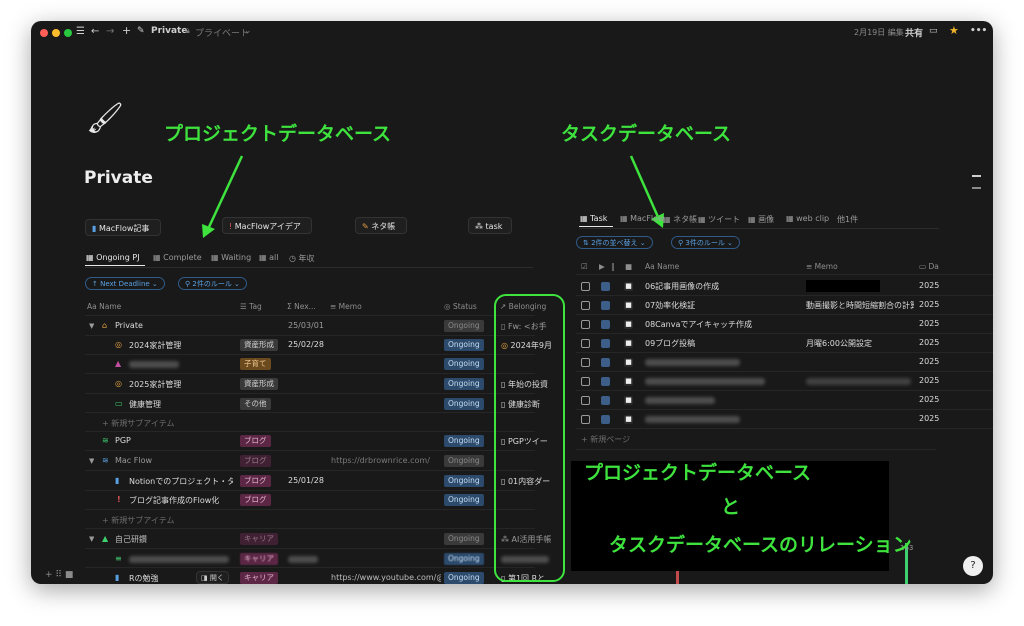 The width and height of the screenshot is (1024, 626). I want to click on redacted-memo, so click(843, 286).